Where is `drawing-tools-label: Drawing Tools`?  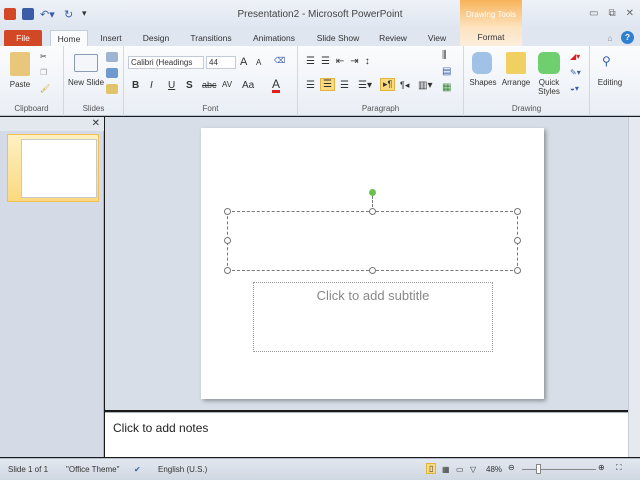
drawing-tools-label: Drawing Tools is located at coordinates (491, 14).